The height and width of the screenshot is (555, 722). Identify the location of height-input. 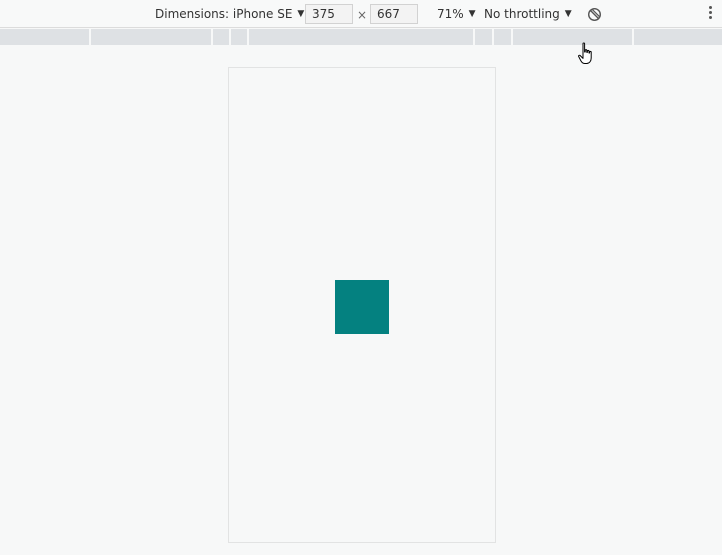
(394, 14).